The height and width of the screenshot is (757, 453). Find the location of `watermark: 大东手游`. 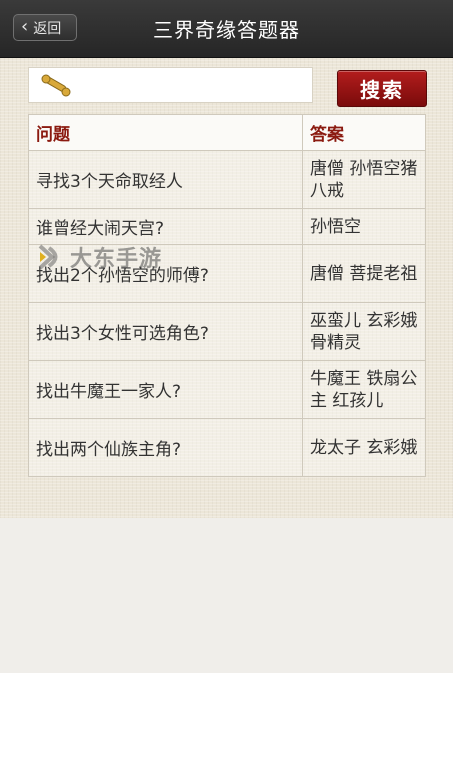

watermark: 大东手游 is located at coordinates (99, 257).